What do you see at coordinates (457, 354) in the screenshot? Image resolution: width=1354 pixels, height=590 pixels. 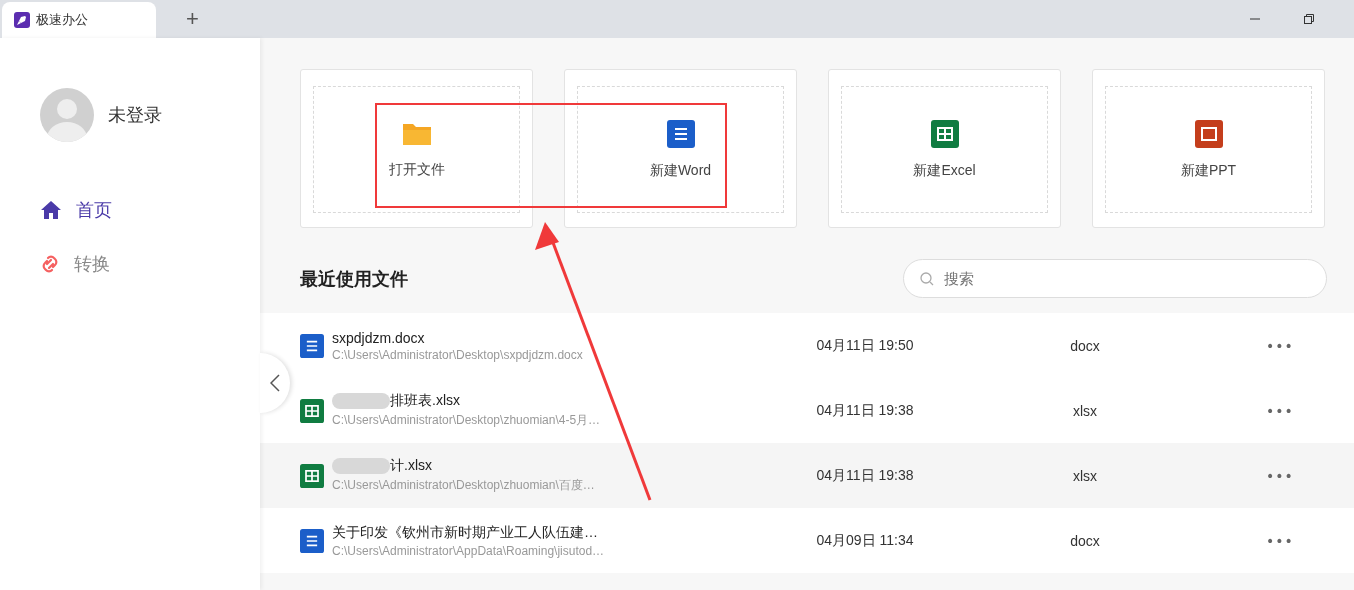 I see `file-path: C:\Users\Administrator\Desktop\sxpdjdzm.docx` at bounding box center [457, 354].